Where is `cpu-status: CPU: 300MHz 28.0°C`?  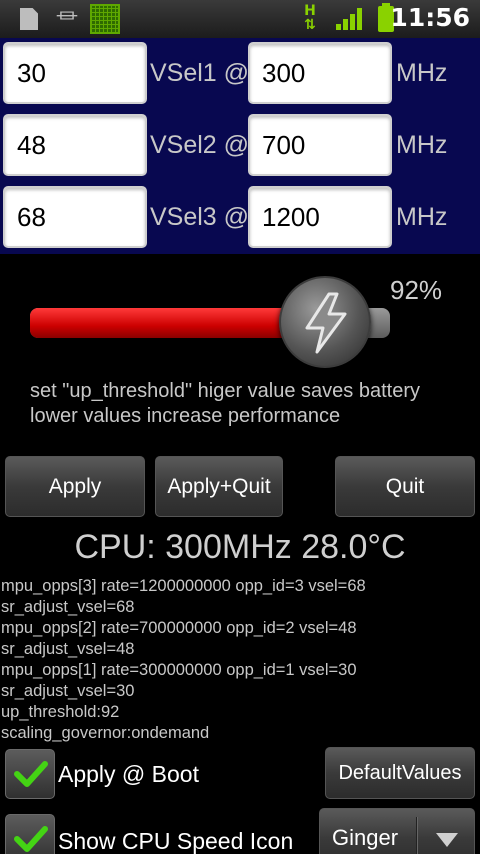
cpu-status: CPU: 300MHz 28.0°C is located at coordinates (240, 547).